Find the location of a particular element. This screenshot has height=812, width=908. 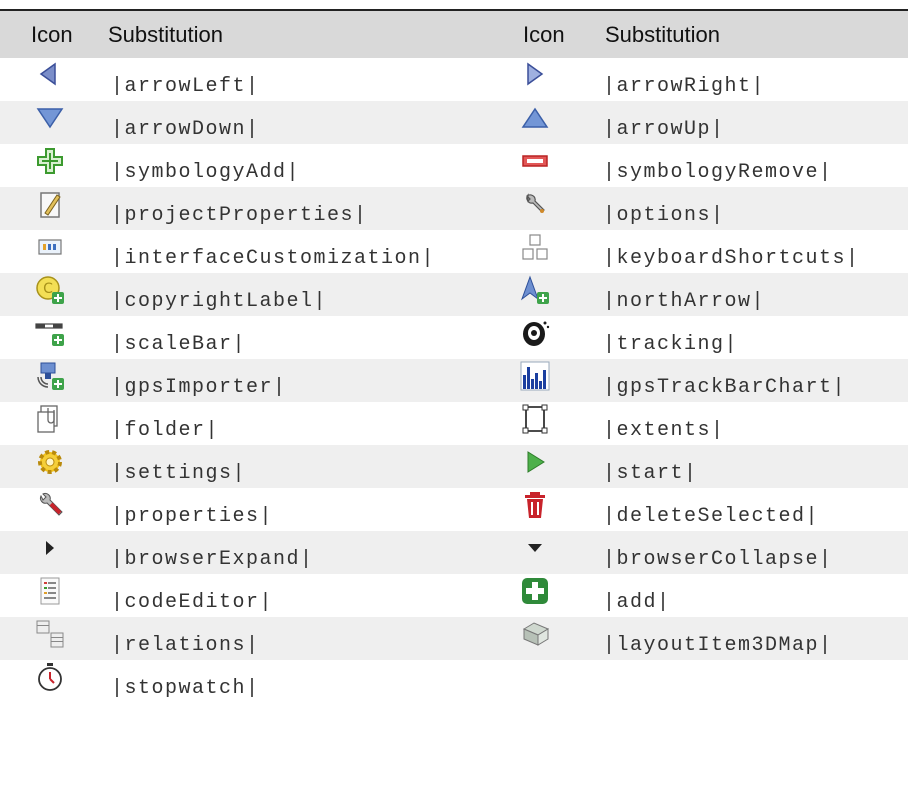

gps-track-bar-chart-icon is located at coordinates (535, 376).